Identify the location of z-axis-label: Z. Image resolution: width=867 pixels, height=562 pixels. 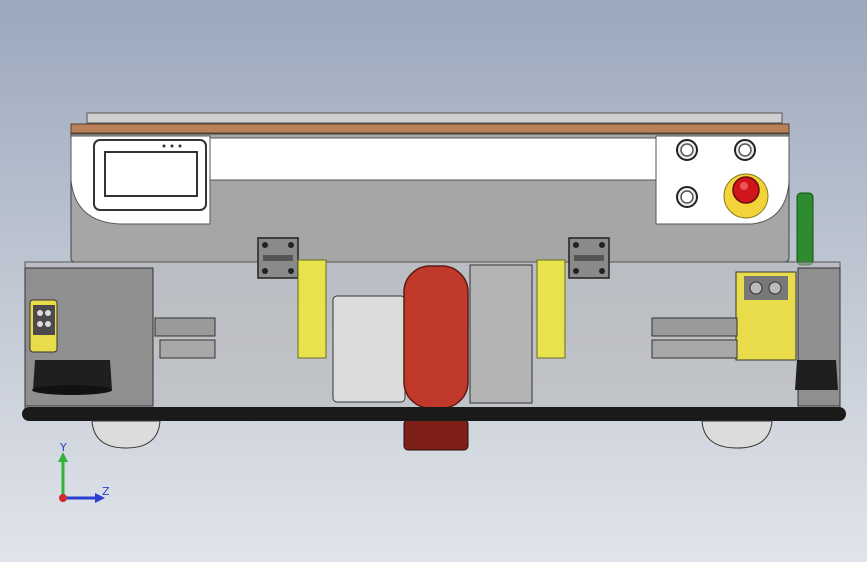
(106, 491).